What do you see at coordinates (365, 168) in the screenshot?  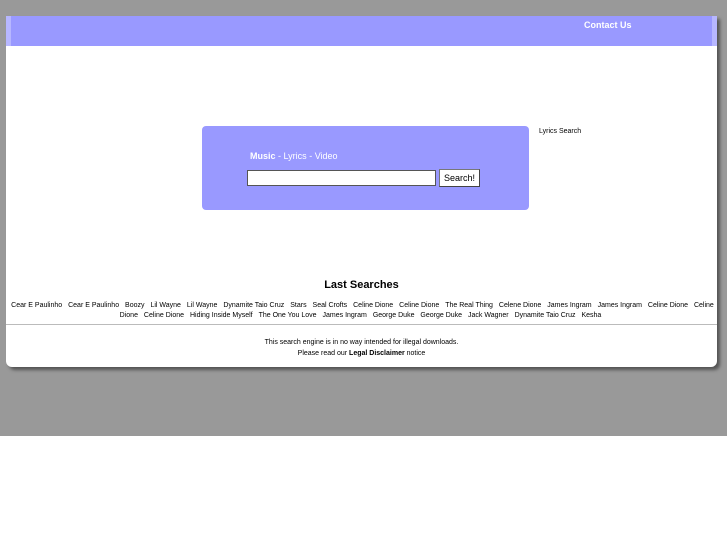 I see `search-panel: Music - Lyrics - Video Search!` at bounding box center [365, 168].